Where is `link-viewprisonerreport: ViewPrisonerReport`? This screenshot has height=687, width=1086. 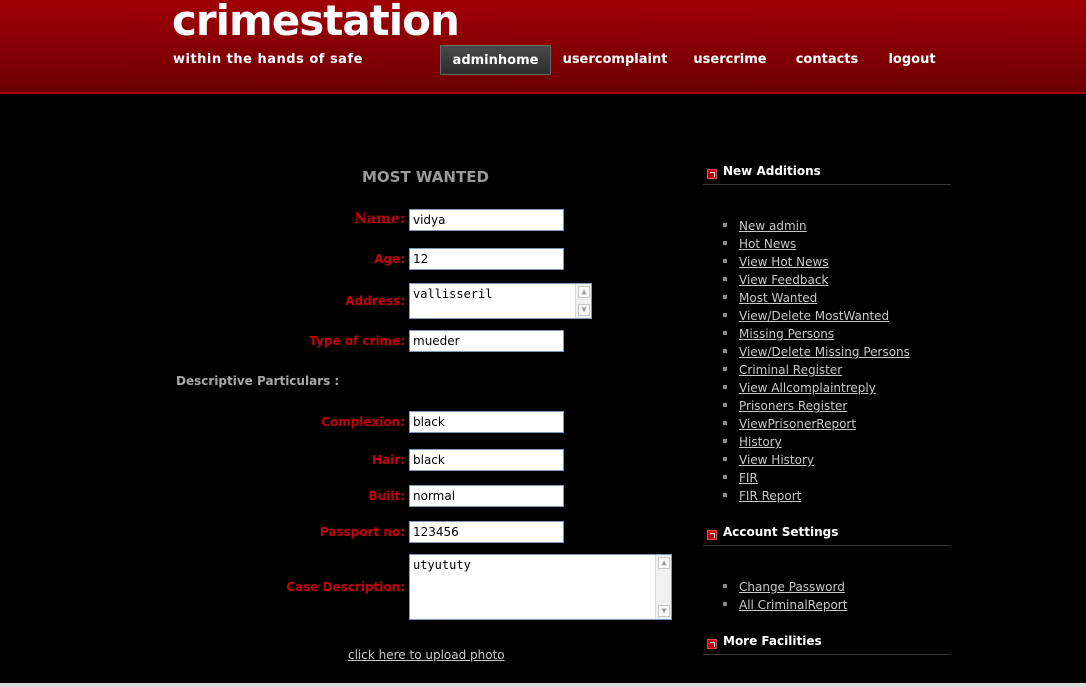 link-viewprisonerreport: ViewPrisonerReport is located at coordinates (797, 424).